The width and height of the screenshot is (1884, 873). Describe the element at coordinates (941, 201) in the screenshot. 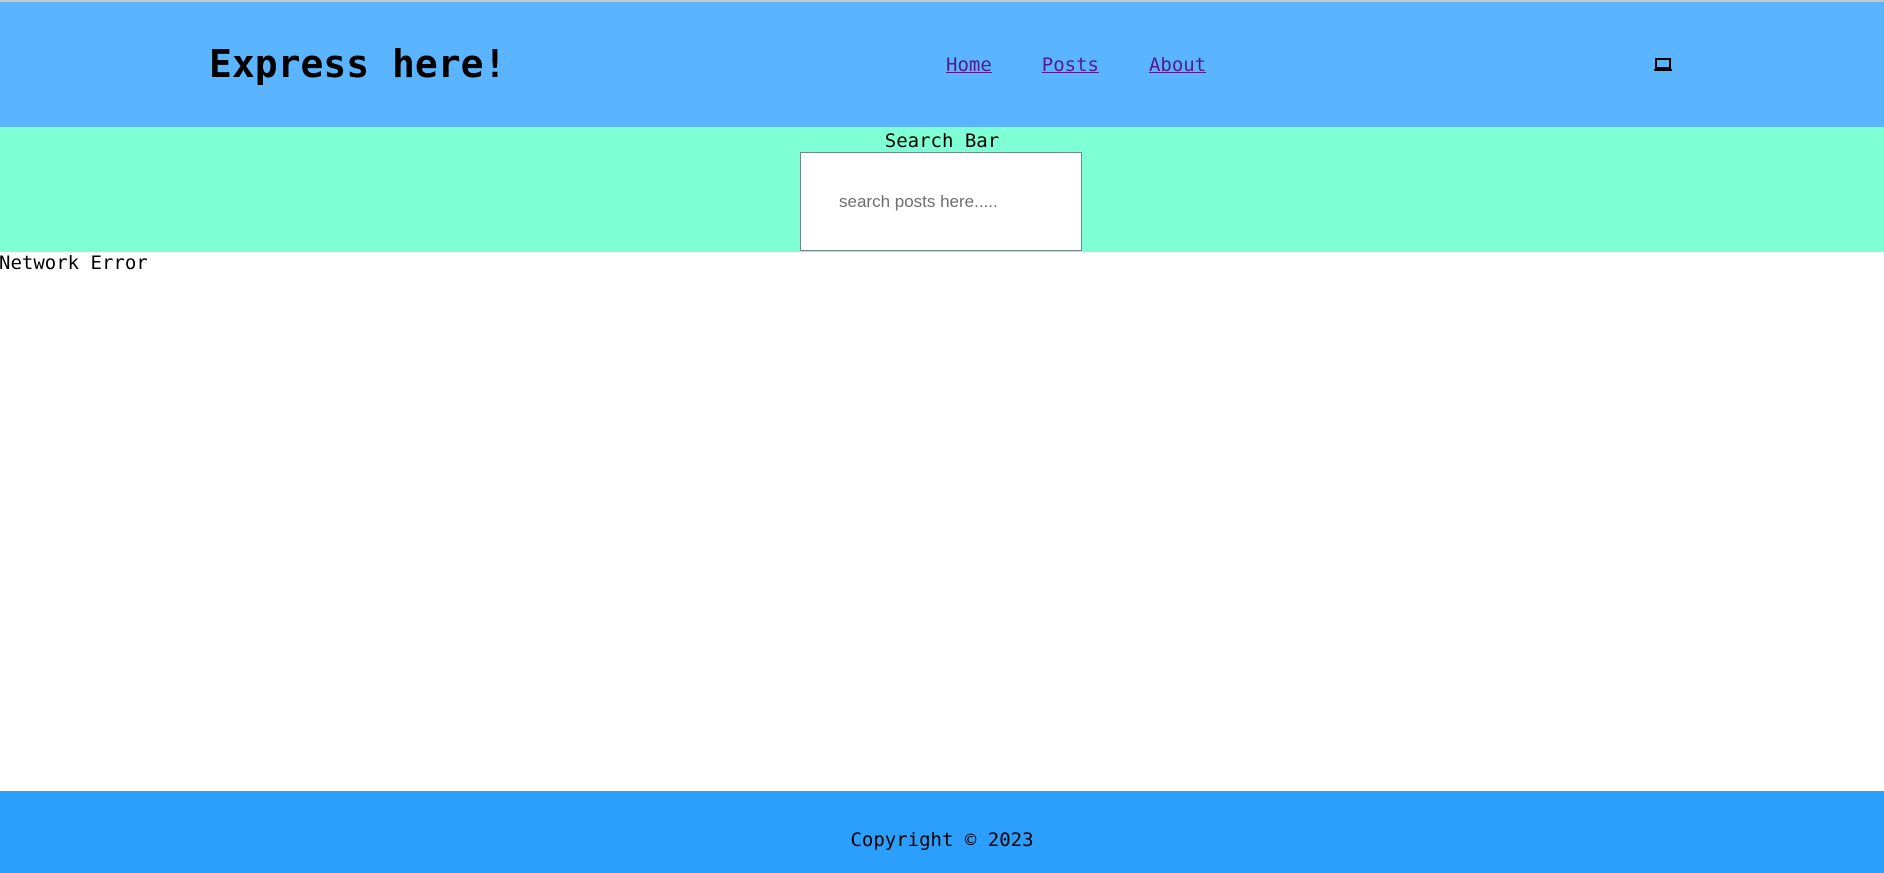

I see `search-input` at that location.